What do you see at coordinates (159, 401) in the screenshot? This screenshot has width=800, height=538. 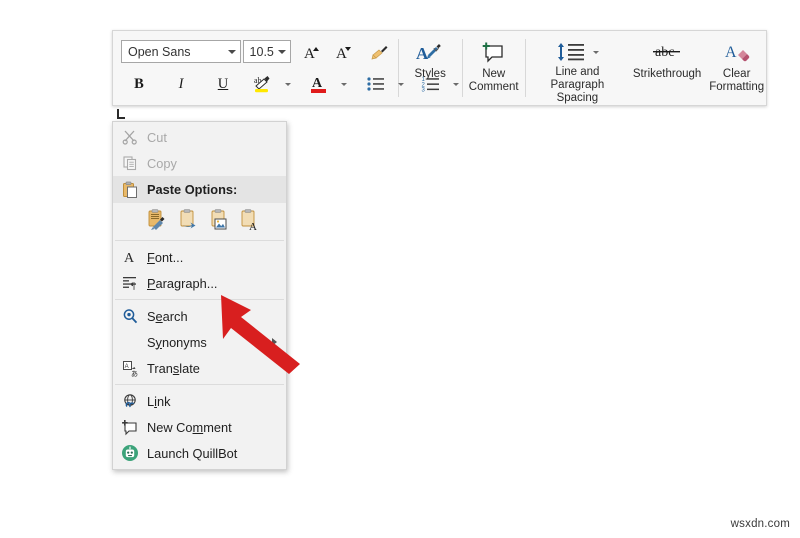 I see `context-menu-label-link: Link` at bounding box center [159, 401].